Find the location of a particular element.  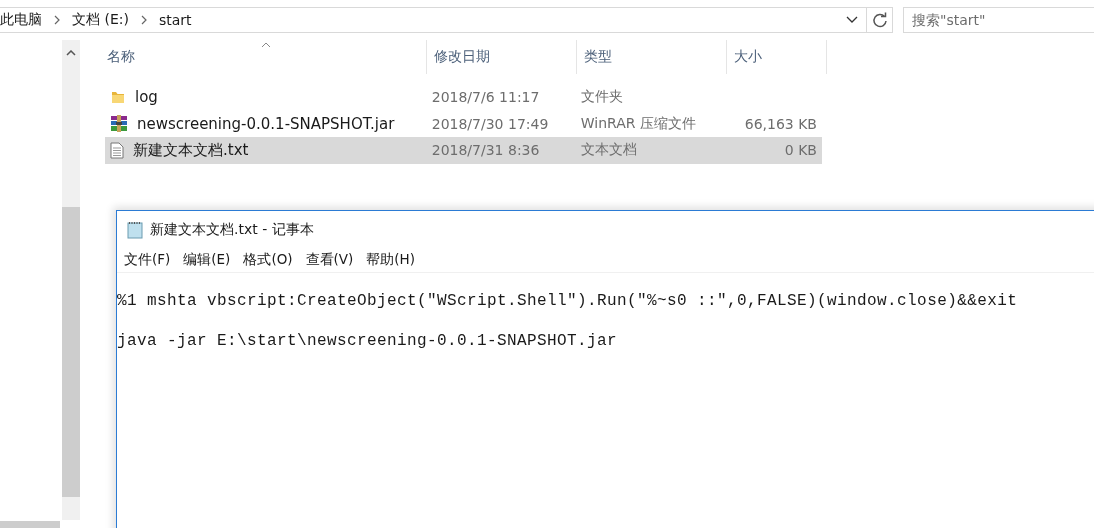

file-type: 文件夹 is located at coordinates (601, 97).